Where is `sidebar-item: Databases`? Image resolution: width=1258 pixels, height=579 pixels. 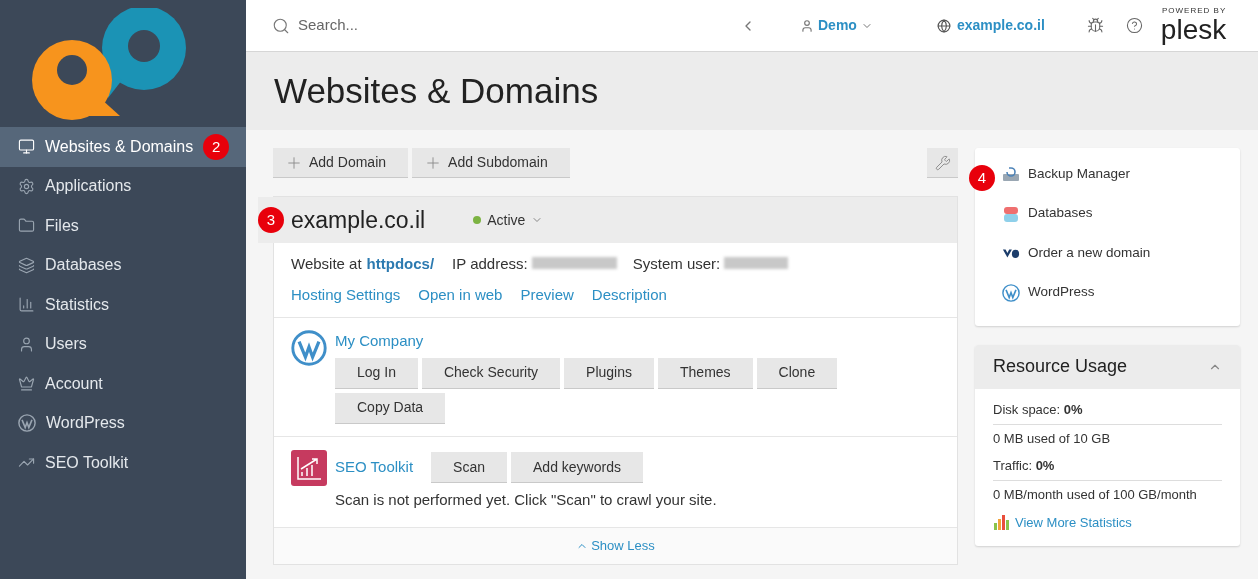
sidebar-item: Databases is located at coordinates (123, 265).